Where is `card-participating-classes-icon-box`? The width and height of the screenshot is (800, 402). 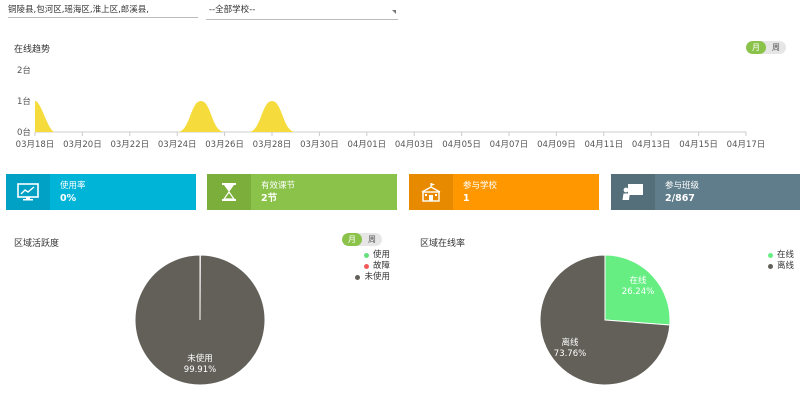 card-participating-classes-icon-box is located at coordinates (633, 192).